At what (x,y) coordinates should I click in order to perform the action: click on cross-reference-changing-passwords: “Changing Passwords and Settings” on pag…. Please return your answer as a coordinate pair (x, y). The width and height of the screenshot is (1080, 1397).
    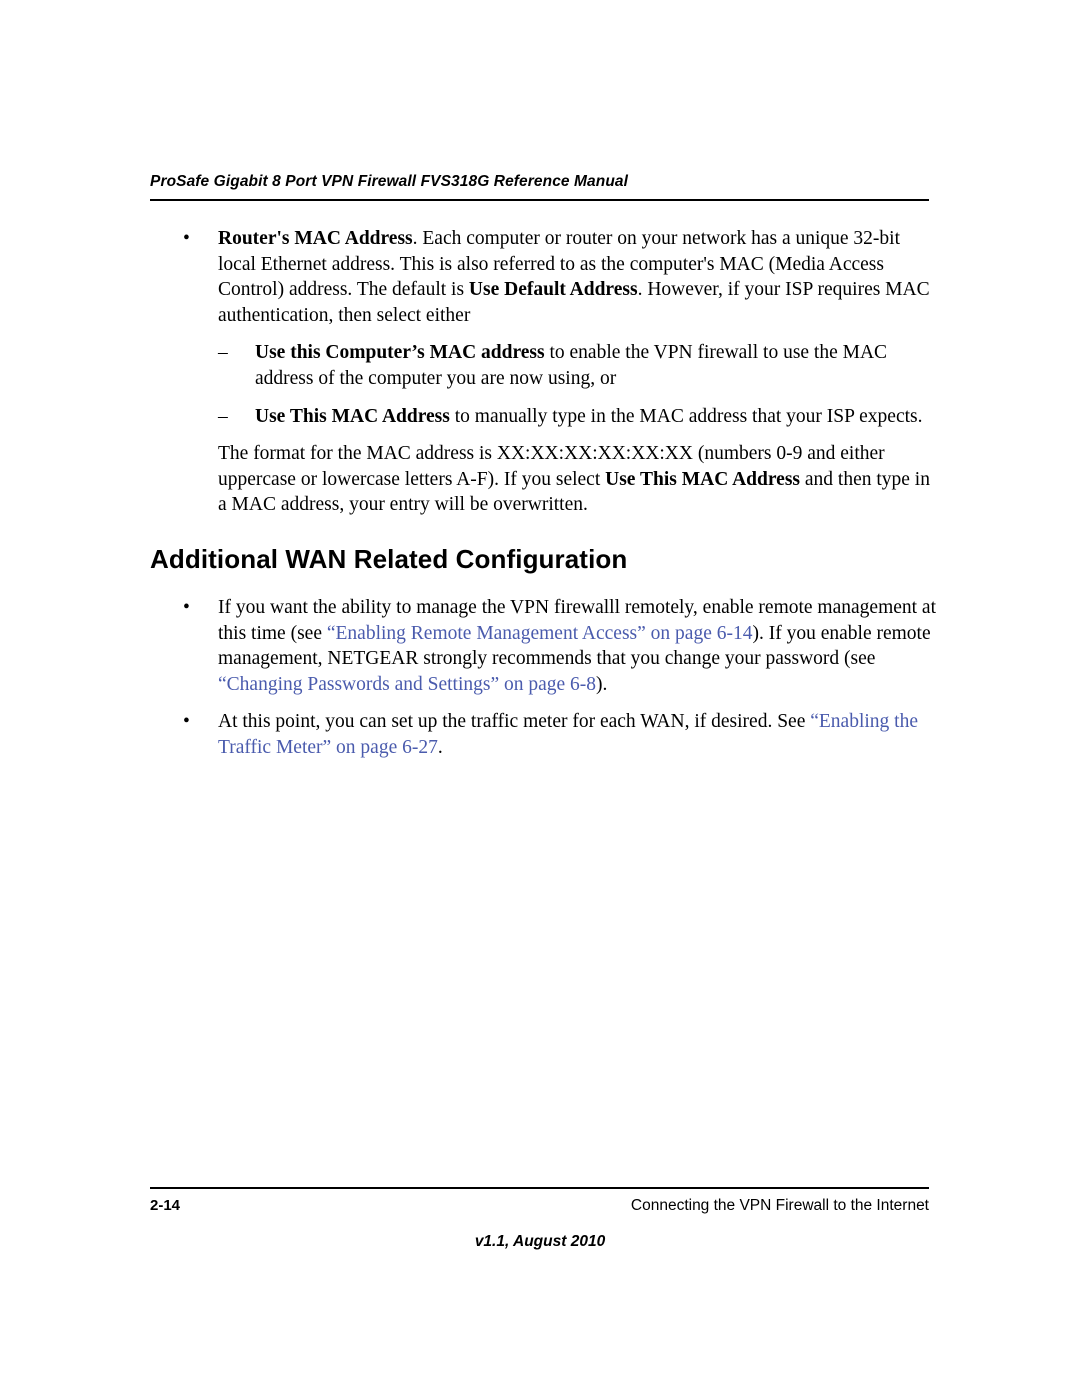
    Looking at the image, I should click on (407, 684).